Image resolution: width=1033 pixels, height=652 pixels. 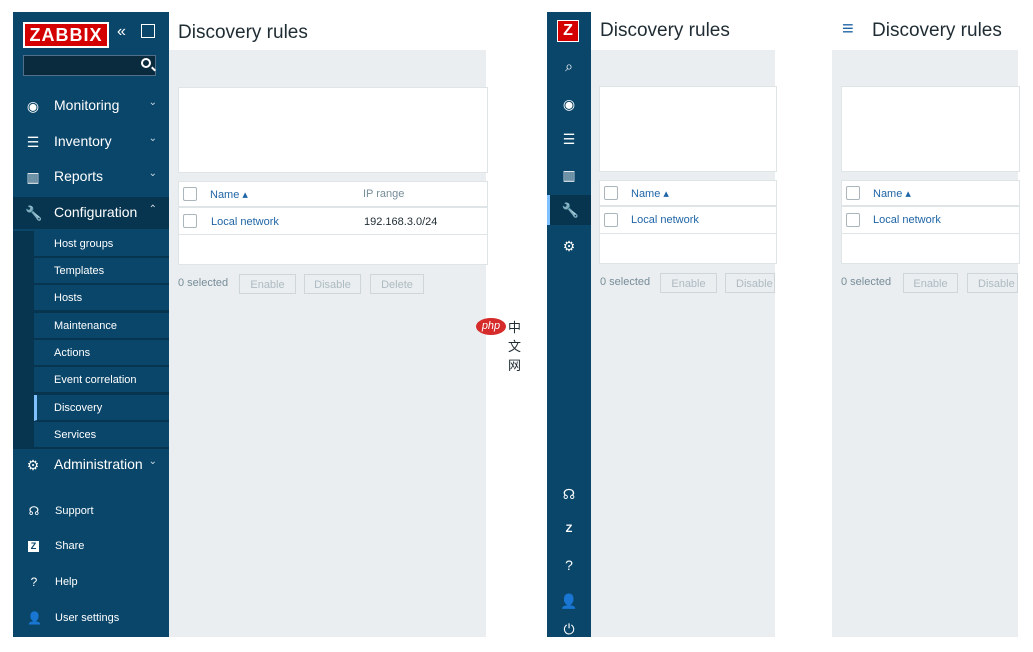 I want to click on kiosk-mode-icon, so click(x=148, y=31).